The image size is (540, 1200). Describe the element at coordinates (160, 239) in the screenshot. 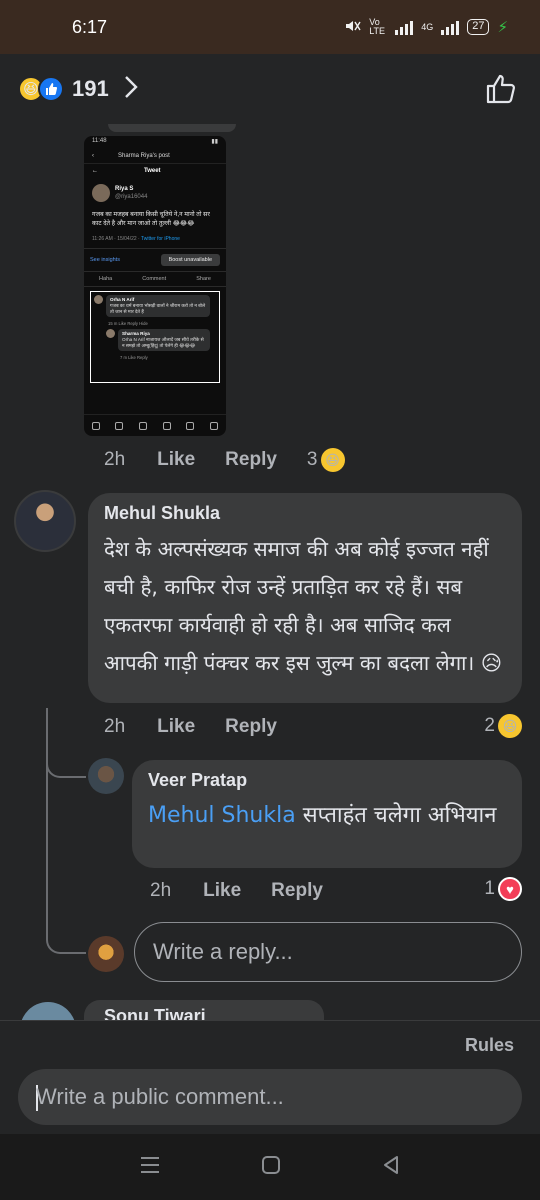

I see `ss-tweet-source: Twitter for iPhone` at that location.